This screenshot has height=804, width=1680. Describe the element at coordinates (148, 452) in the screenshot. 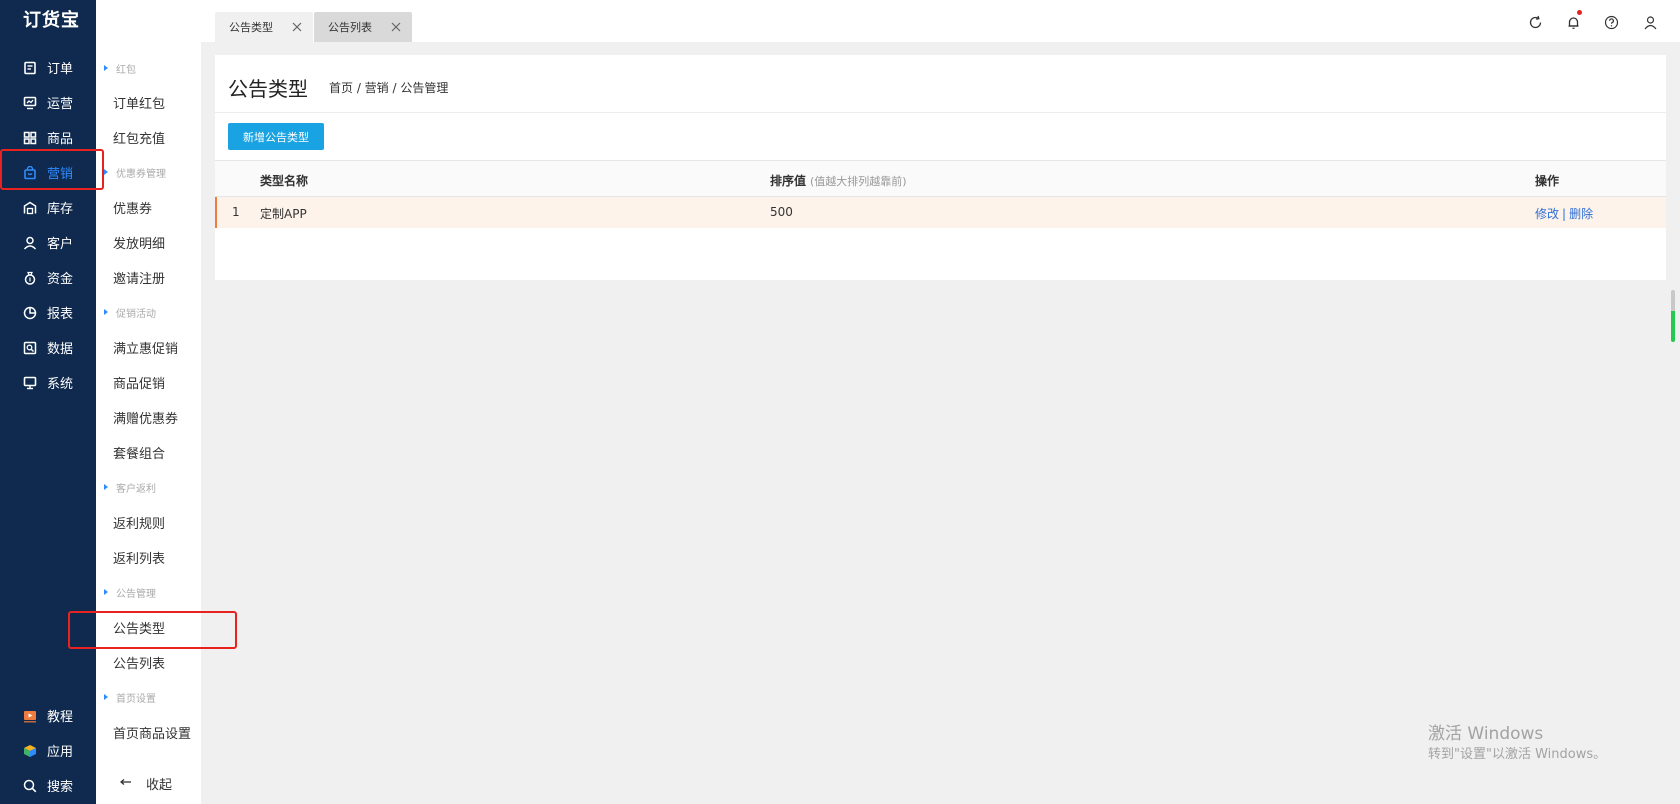

I see `sub-item-bundle: 套餐组合` at that location.